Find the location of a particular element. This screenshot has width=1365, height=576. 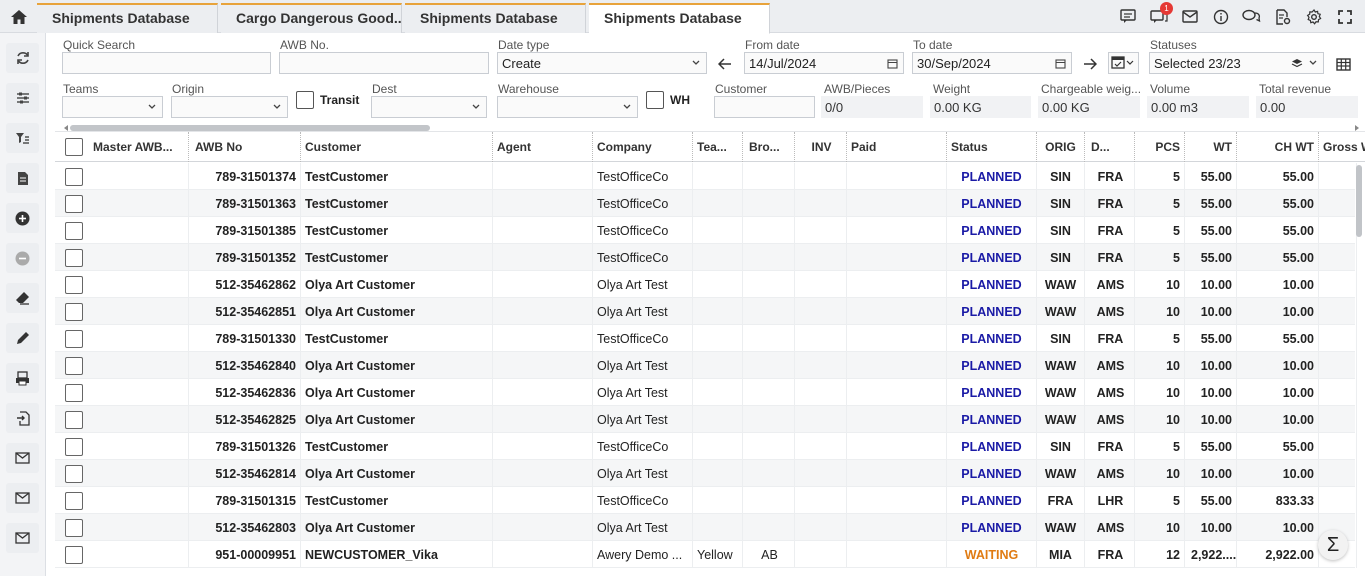

info-icon is located at coordinates (1220, 17).